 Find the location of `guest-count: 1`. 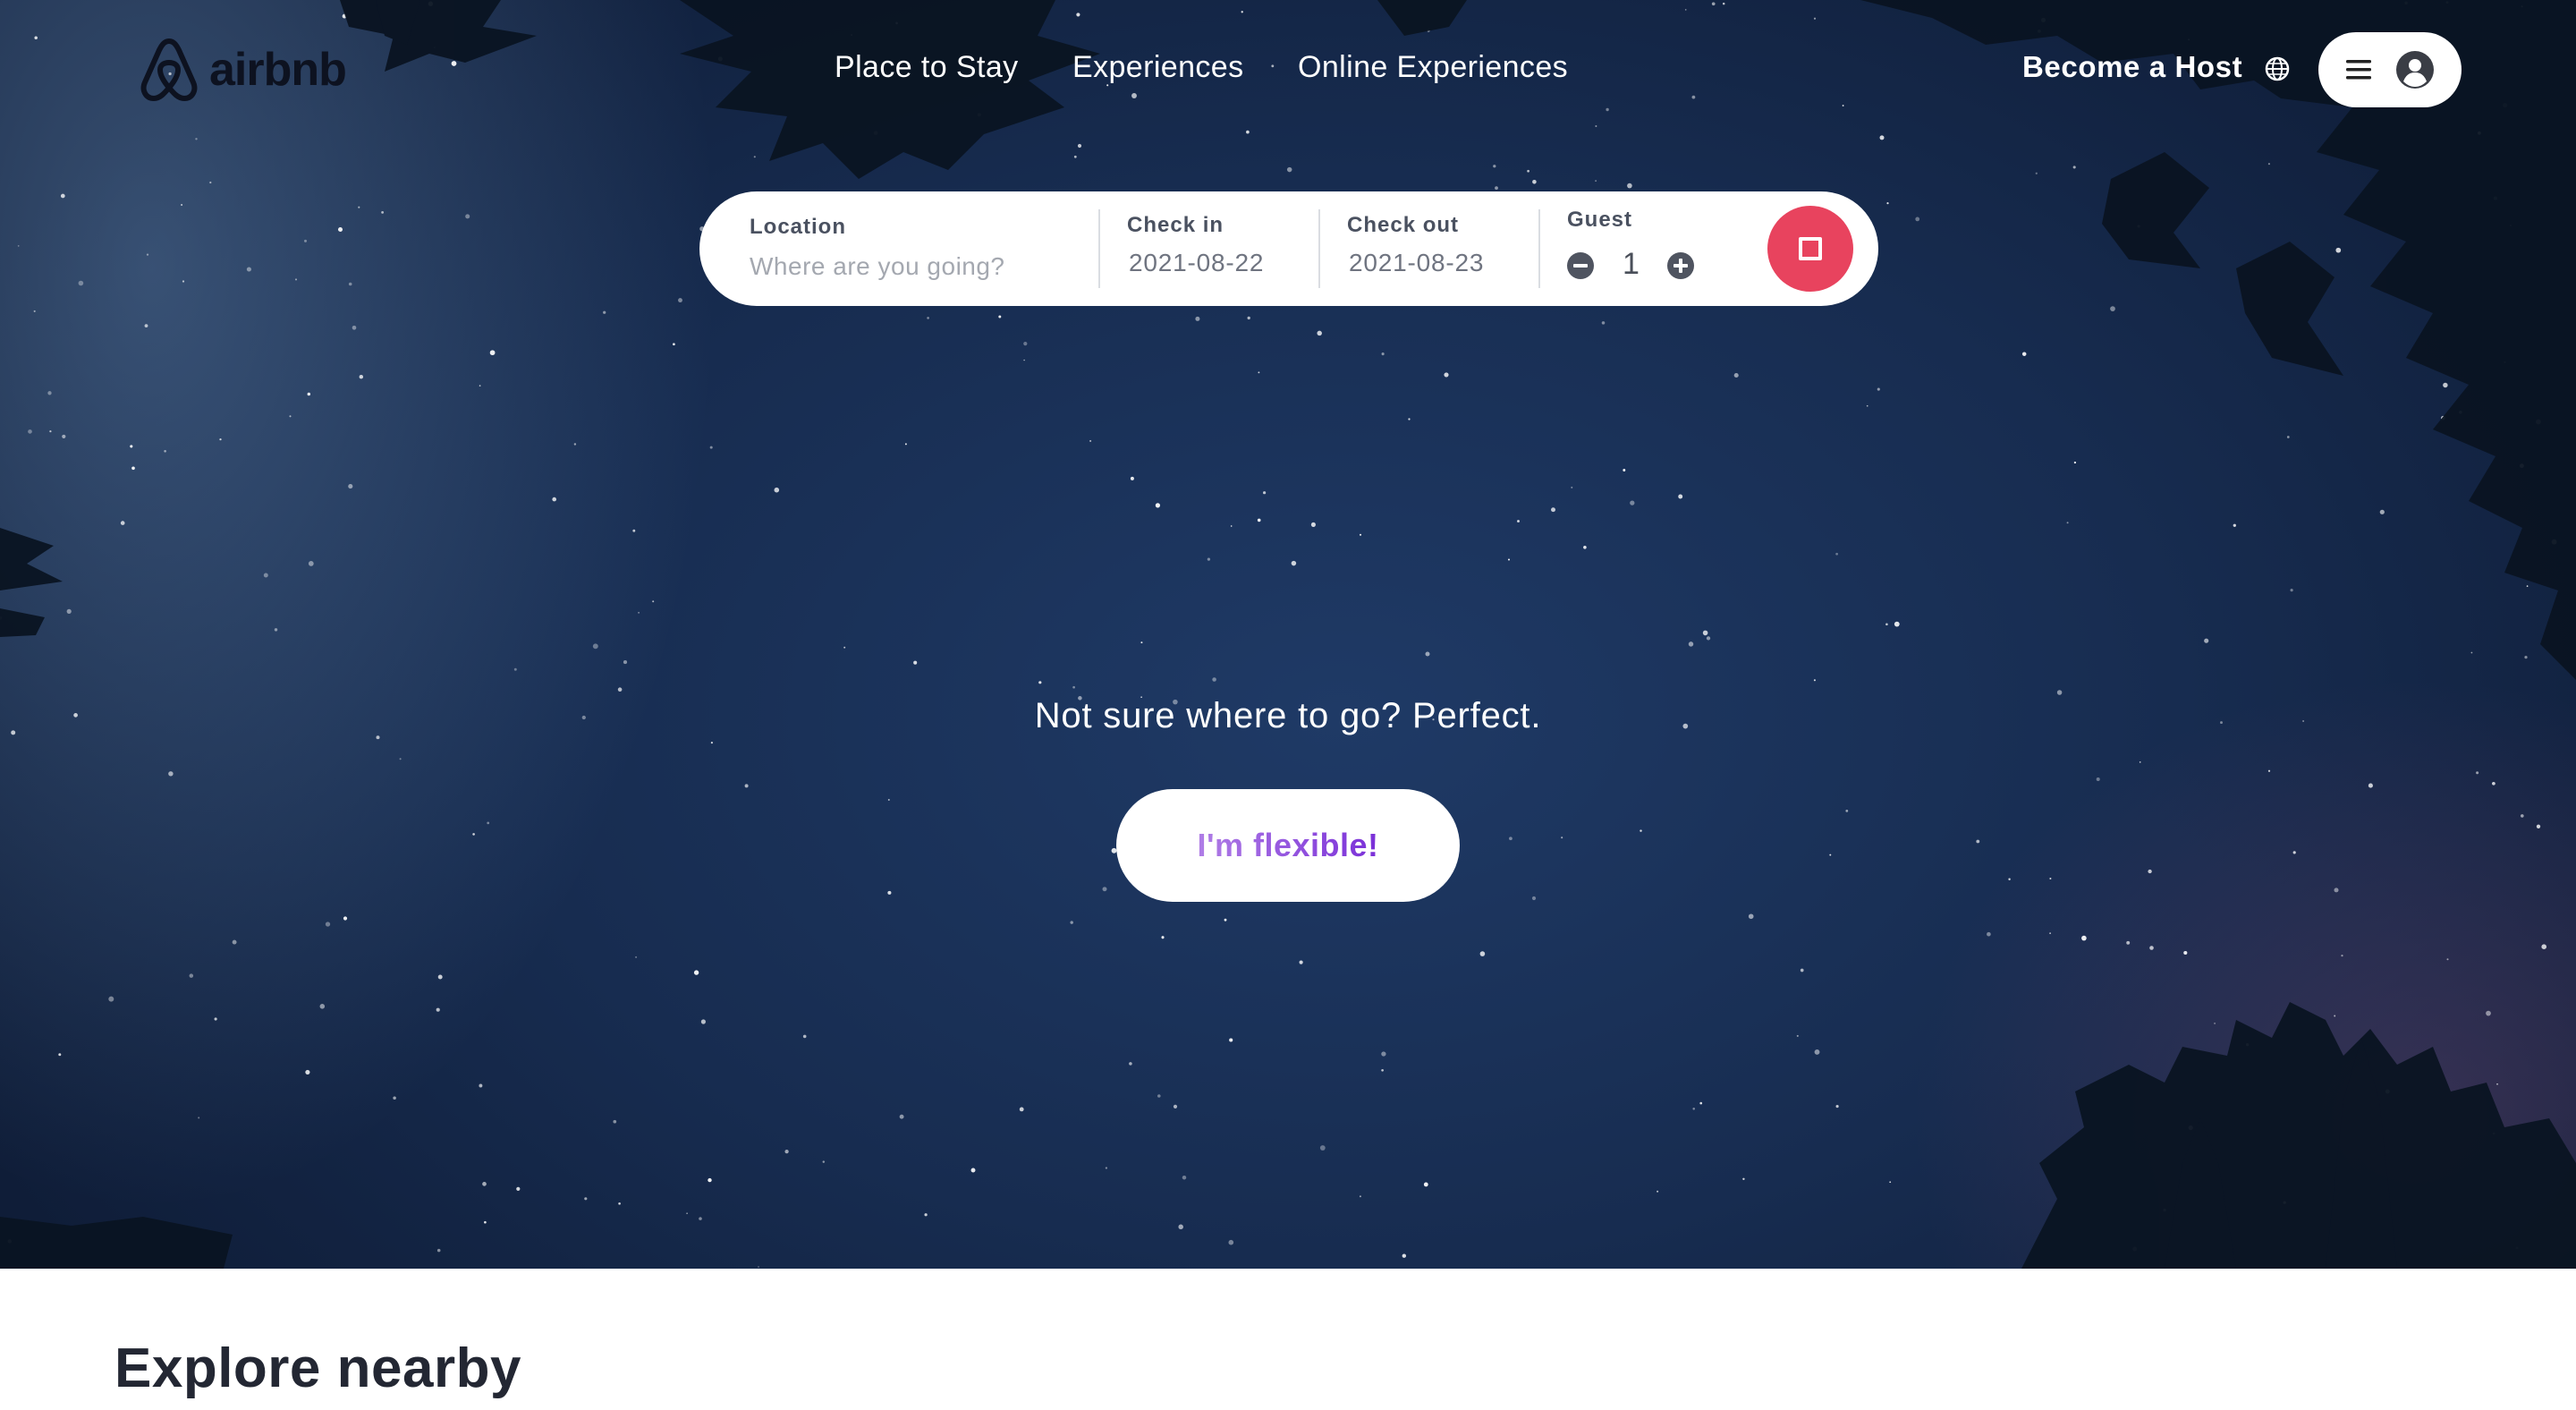

guest-count: 1 is located at coordinates (1631, 264).